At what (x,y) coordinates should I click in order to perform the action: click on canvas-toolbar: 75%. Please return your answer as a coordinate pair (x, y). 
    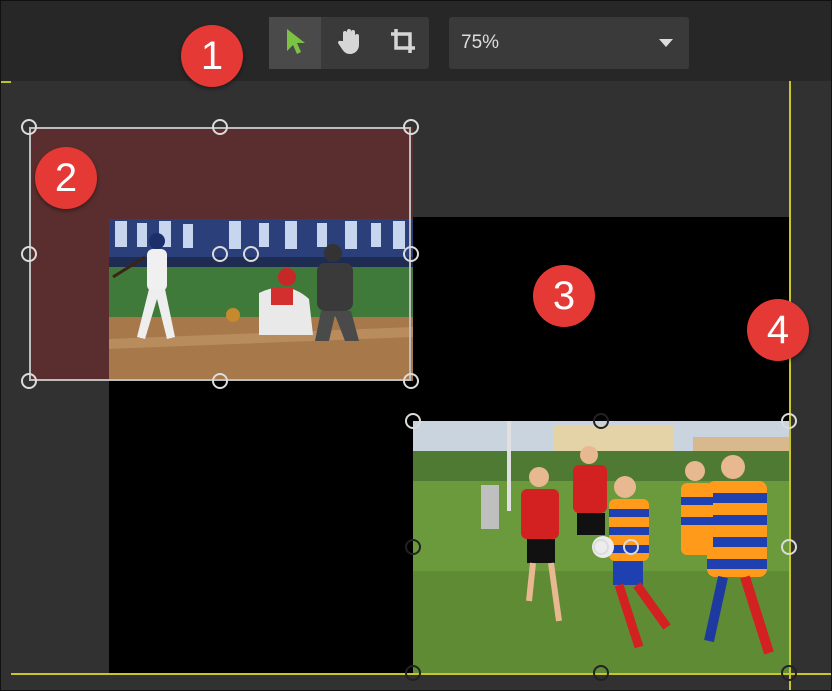
    Looking at the image, I should click on (416, 42).